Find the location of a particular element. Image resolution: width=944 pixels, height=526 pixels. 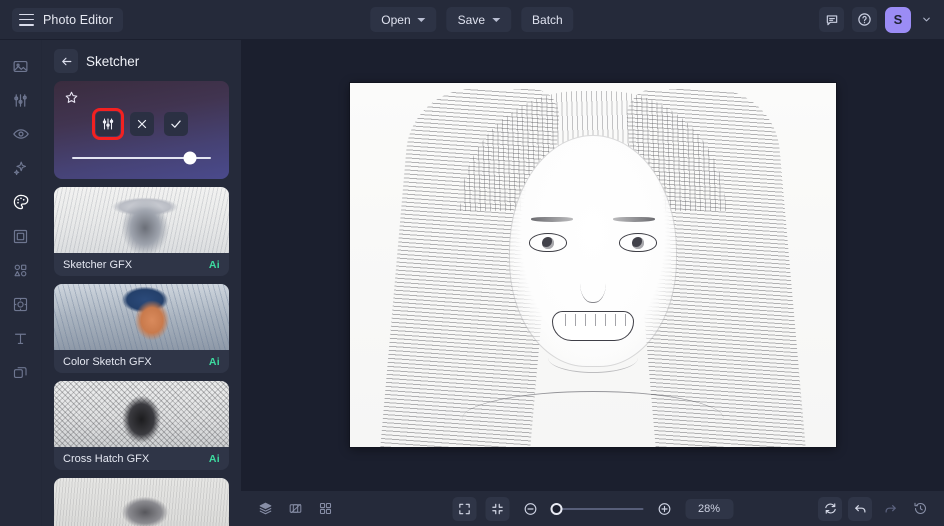

preset-thumbnail is located at coordinates (141, 220).